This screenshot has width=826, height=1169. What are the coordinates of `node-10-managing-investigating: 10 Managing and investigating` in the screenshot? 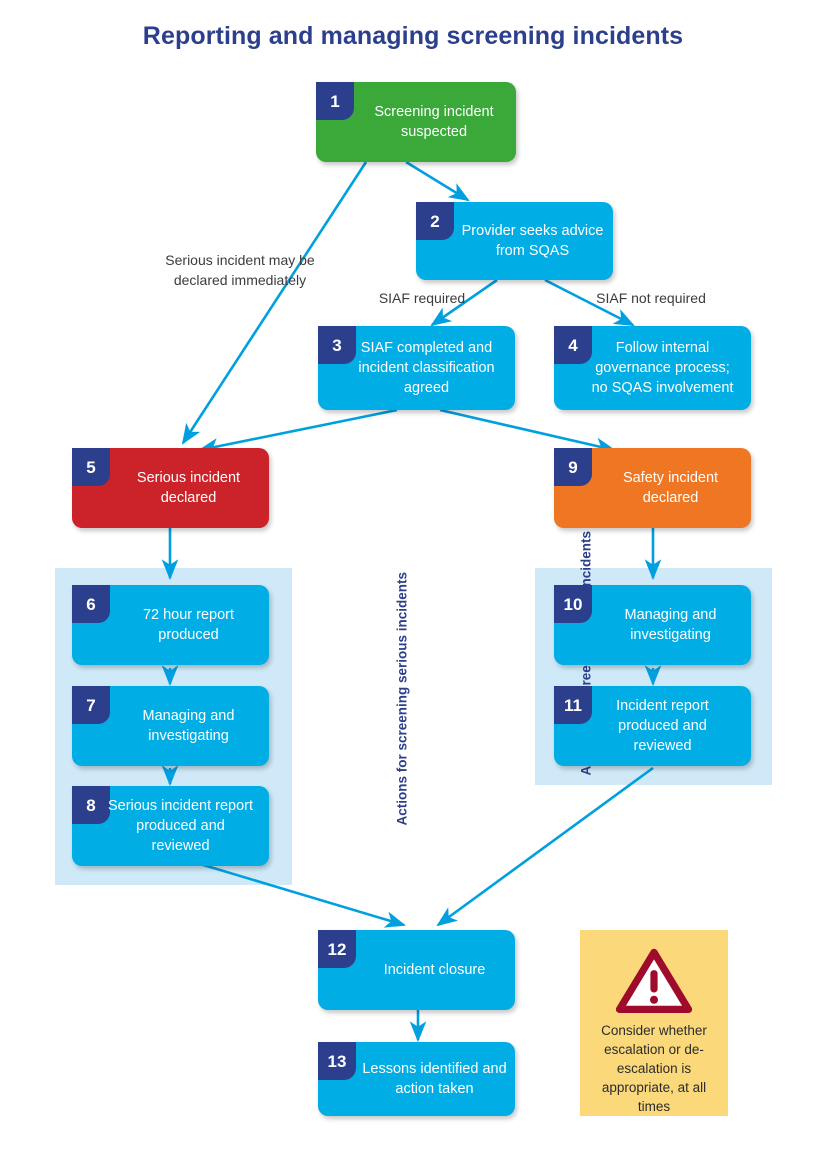 It's located at (652, 625).